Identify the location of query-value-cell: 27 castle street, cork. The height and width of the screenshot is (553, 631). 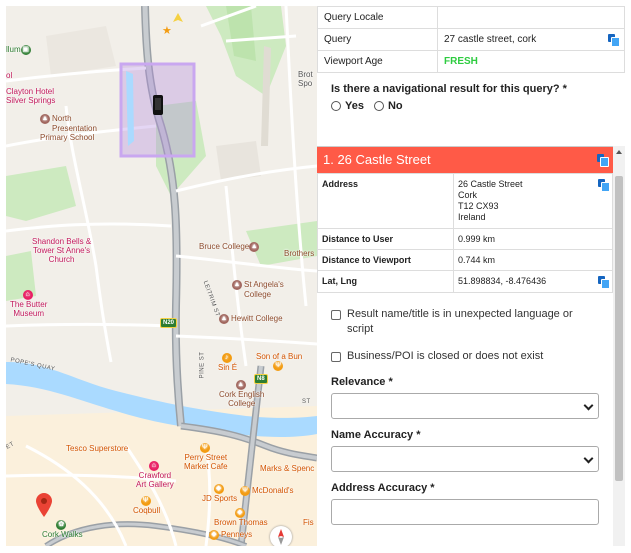
(531, 39).